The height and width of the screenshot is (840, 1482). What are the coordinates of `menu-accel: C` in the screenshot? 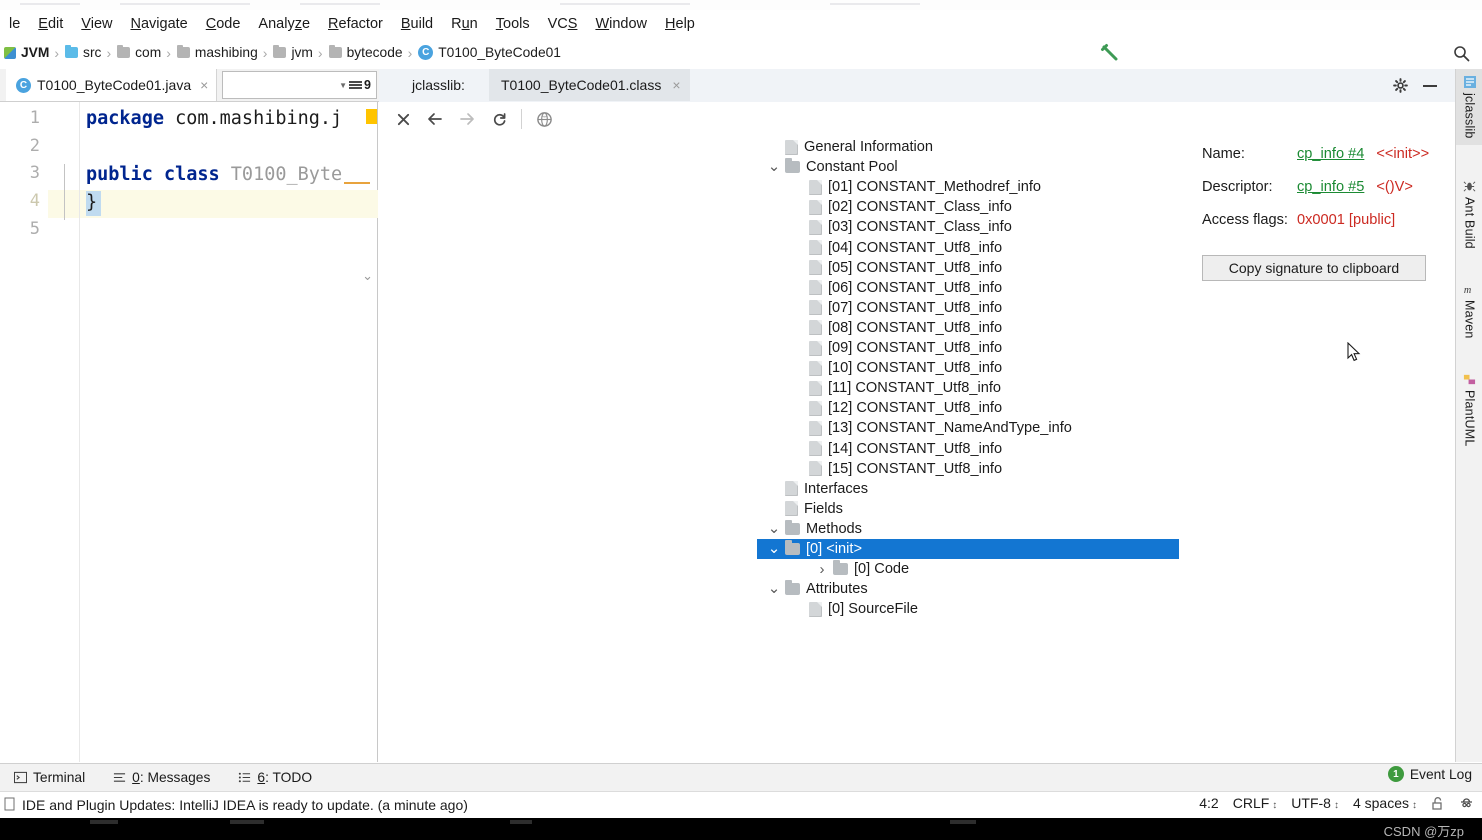 It's located at (211, 24).